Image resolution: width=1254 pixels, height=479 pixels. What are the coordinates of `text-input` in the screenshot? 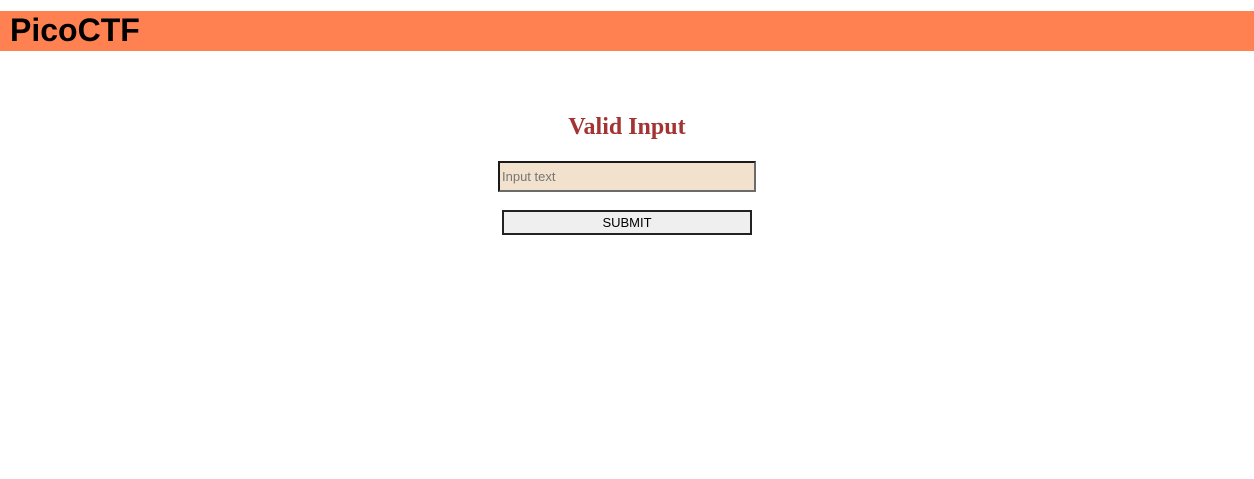 It's located at (627, 176).